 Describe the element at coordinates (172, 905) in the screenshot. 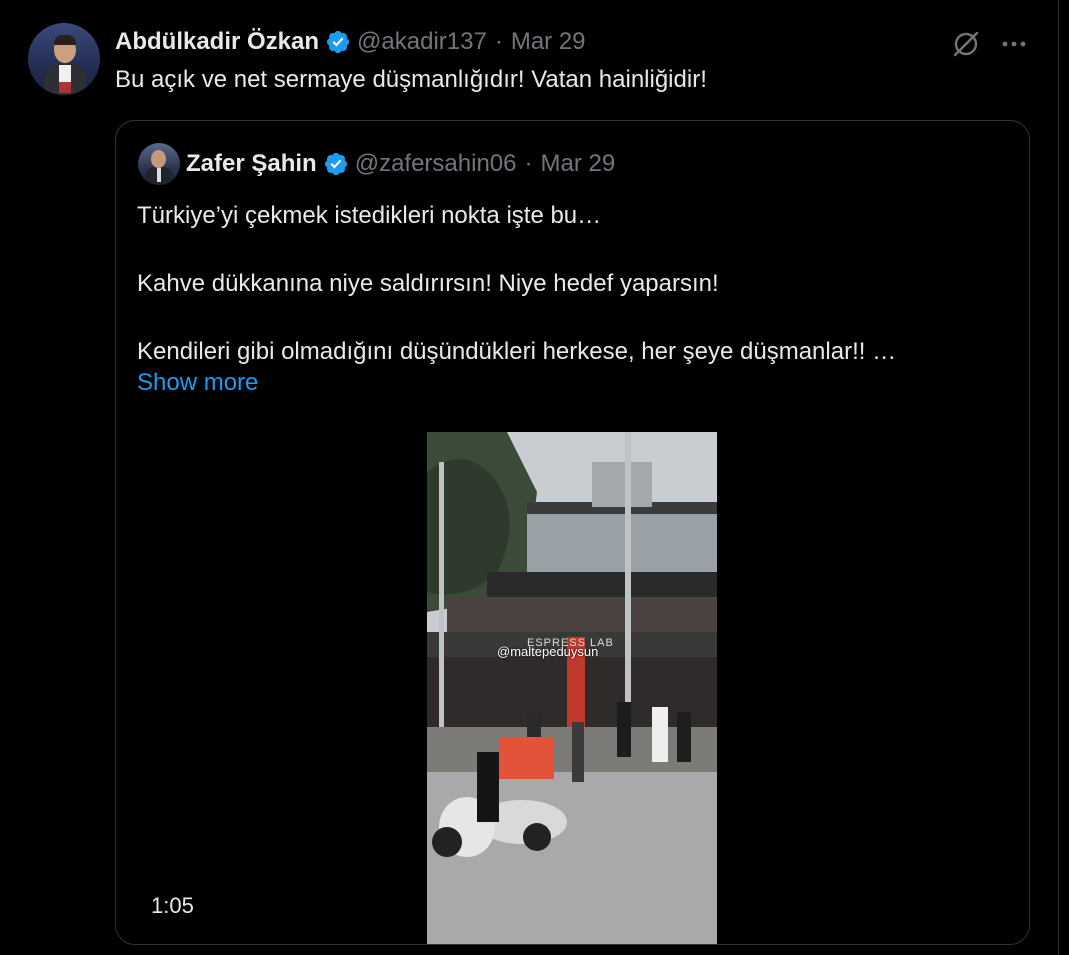

I see `video-duration: 1:05` at that location.